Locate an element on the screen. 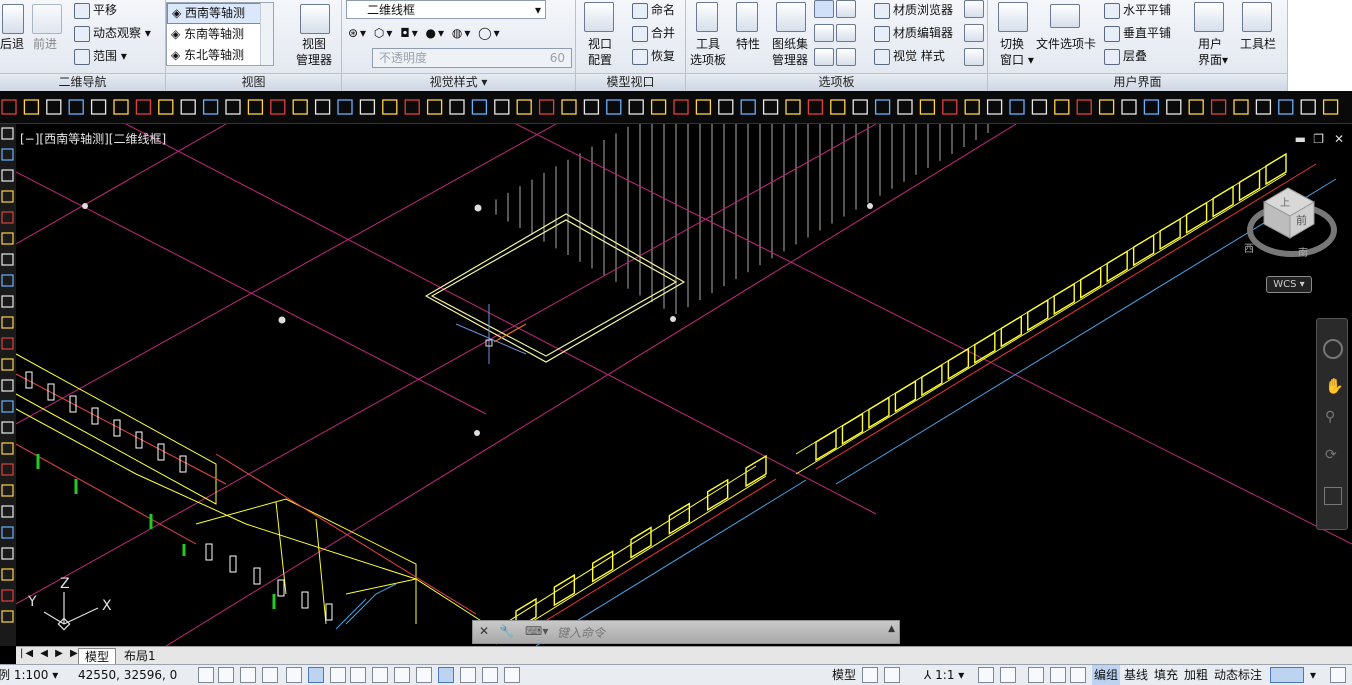 The height and width of the screenshot is (685, 1352). named-viewports-button: 命名 is located at coordinates (653, 10).